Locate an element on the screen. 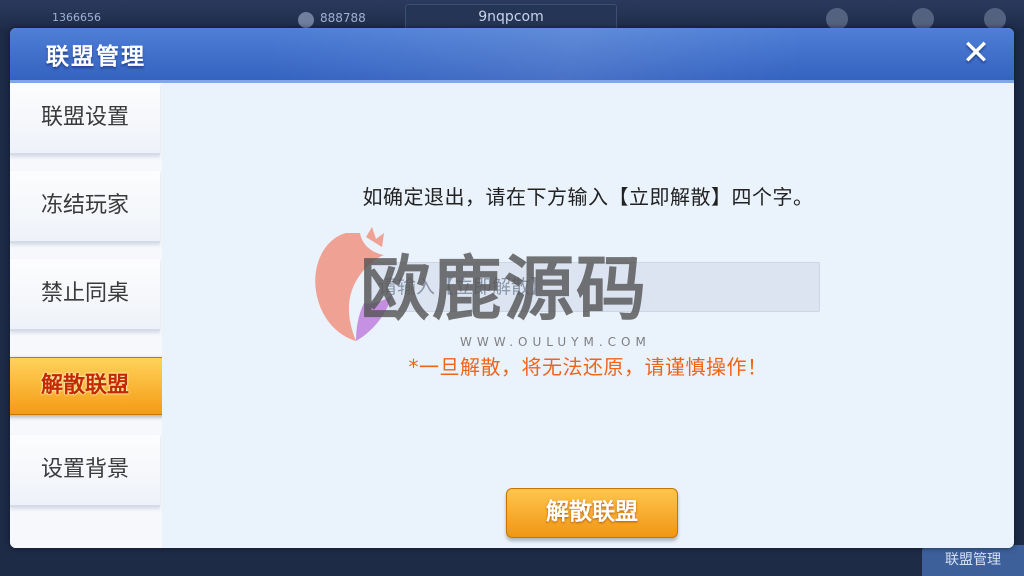 The height and width of the screenshot is (576, 1024). settings-icon is located at coordinates (995, 19).